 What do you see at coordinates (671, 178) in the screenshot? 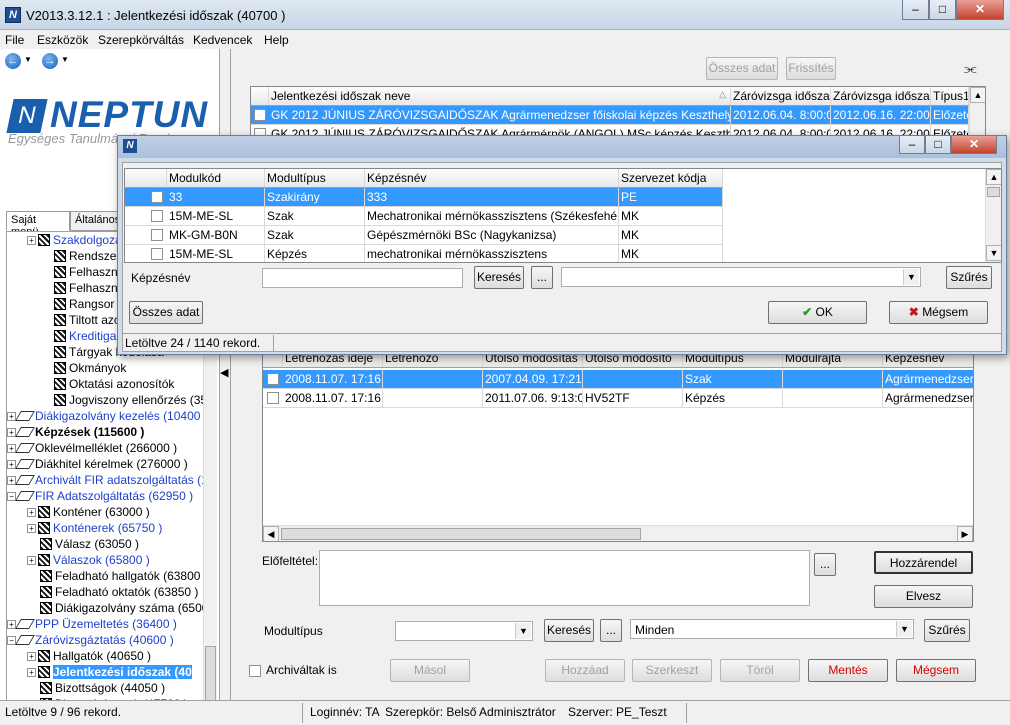
I see `col-szervezet-kodja: Szervezet kódja` at bounding box center [671, 178].